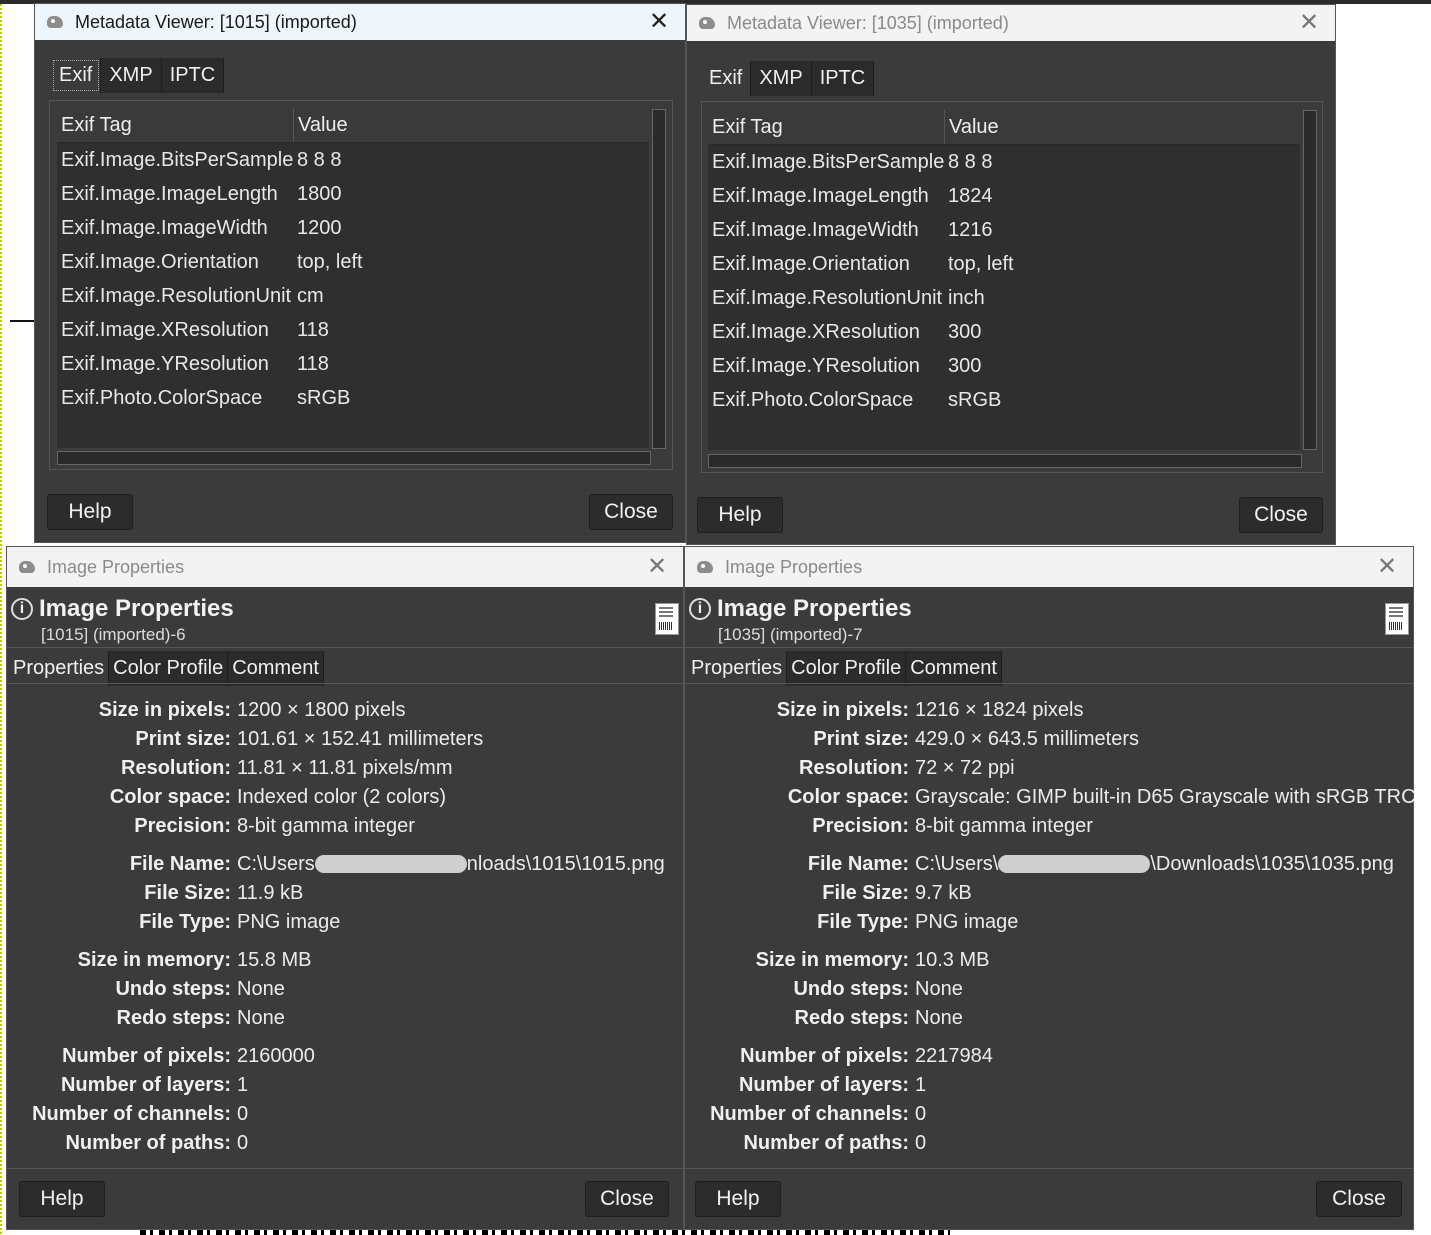  What do you see at coordinates (185, 921) in the screenshot?
I see `label-file-type: File Type:` at bounding box center [185, 921].